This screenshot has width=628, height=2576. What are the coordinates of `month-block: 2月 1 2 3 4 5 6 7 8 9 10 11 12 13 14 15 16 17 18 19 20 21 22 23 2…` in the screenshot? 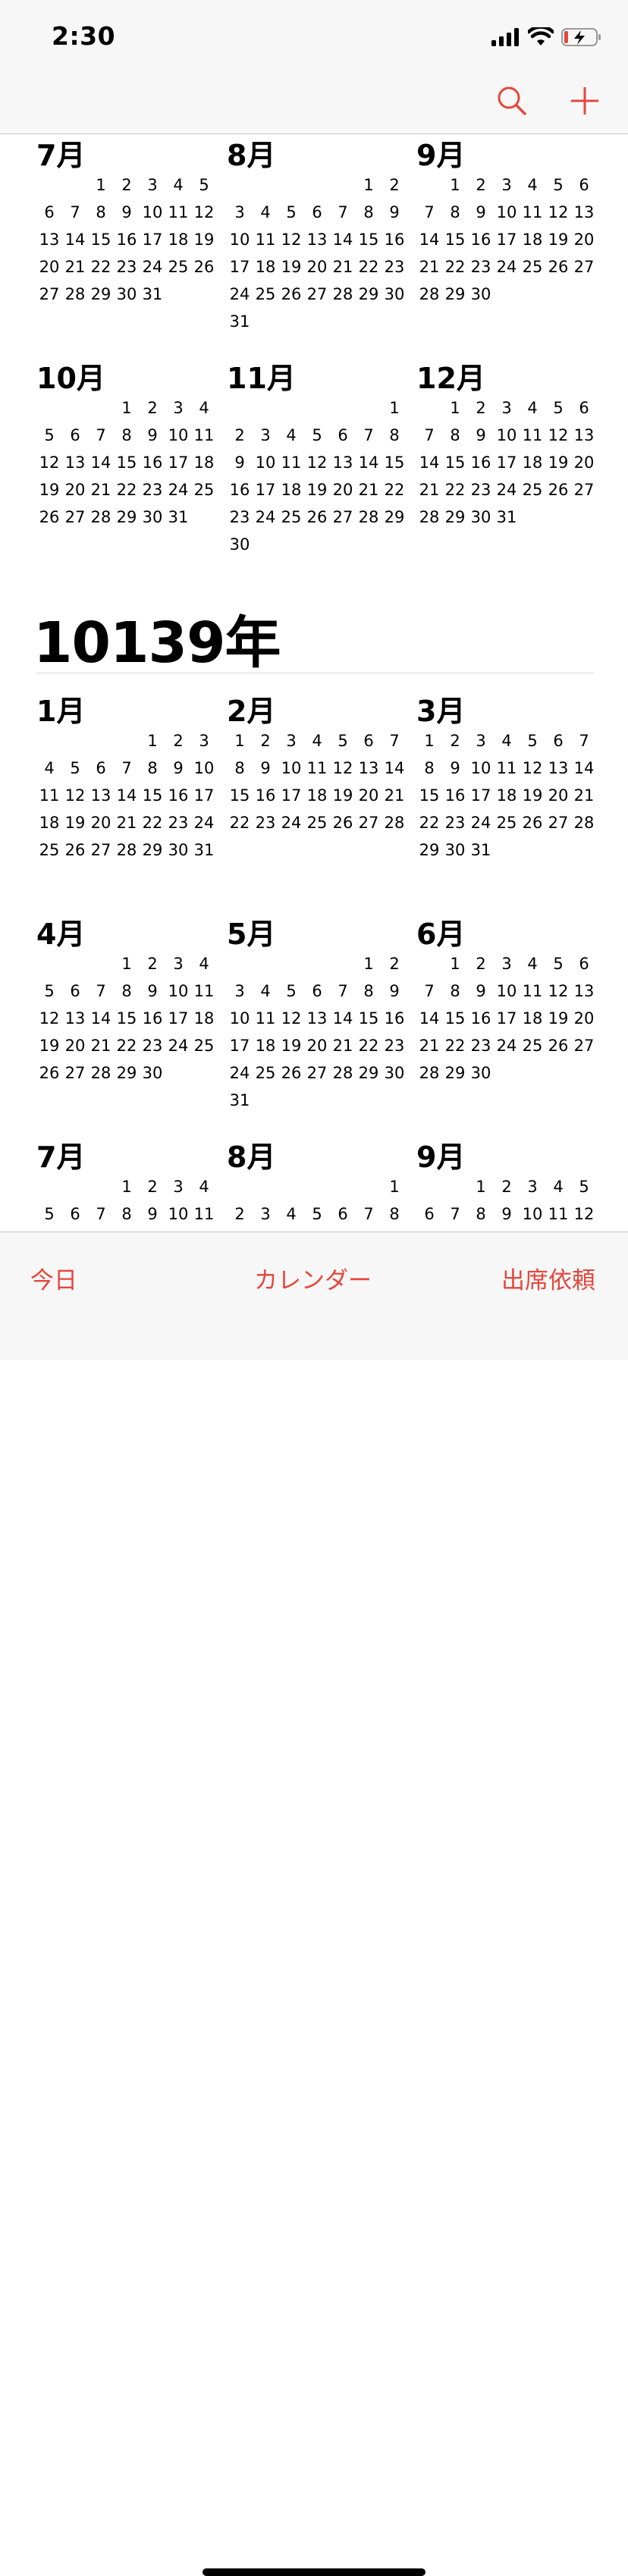 It's located at (318, 792).